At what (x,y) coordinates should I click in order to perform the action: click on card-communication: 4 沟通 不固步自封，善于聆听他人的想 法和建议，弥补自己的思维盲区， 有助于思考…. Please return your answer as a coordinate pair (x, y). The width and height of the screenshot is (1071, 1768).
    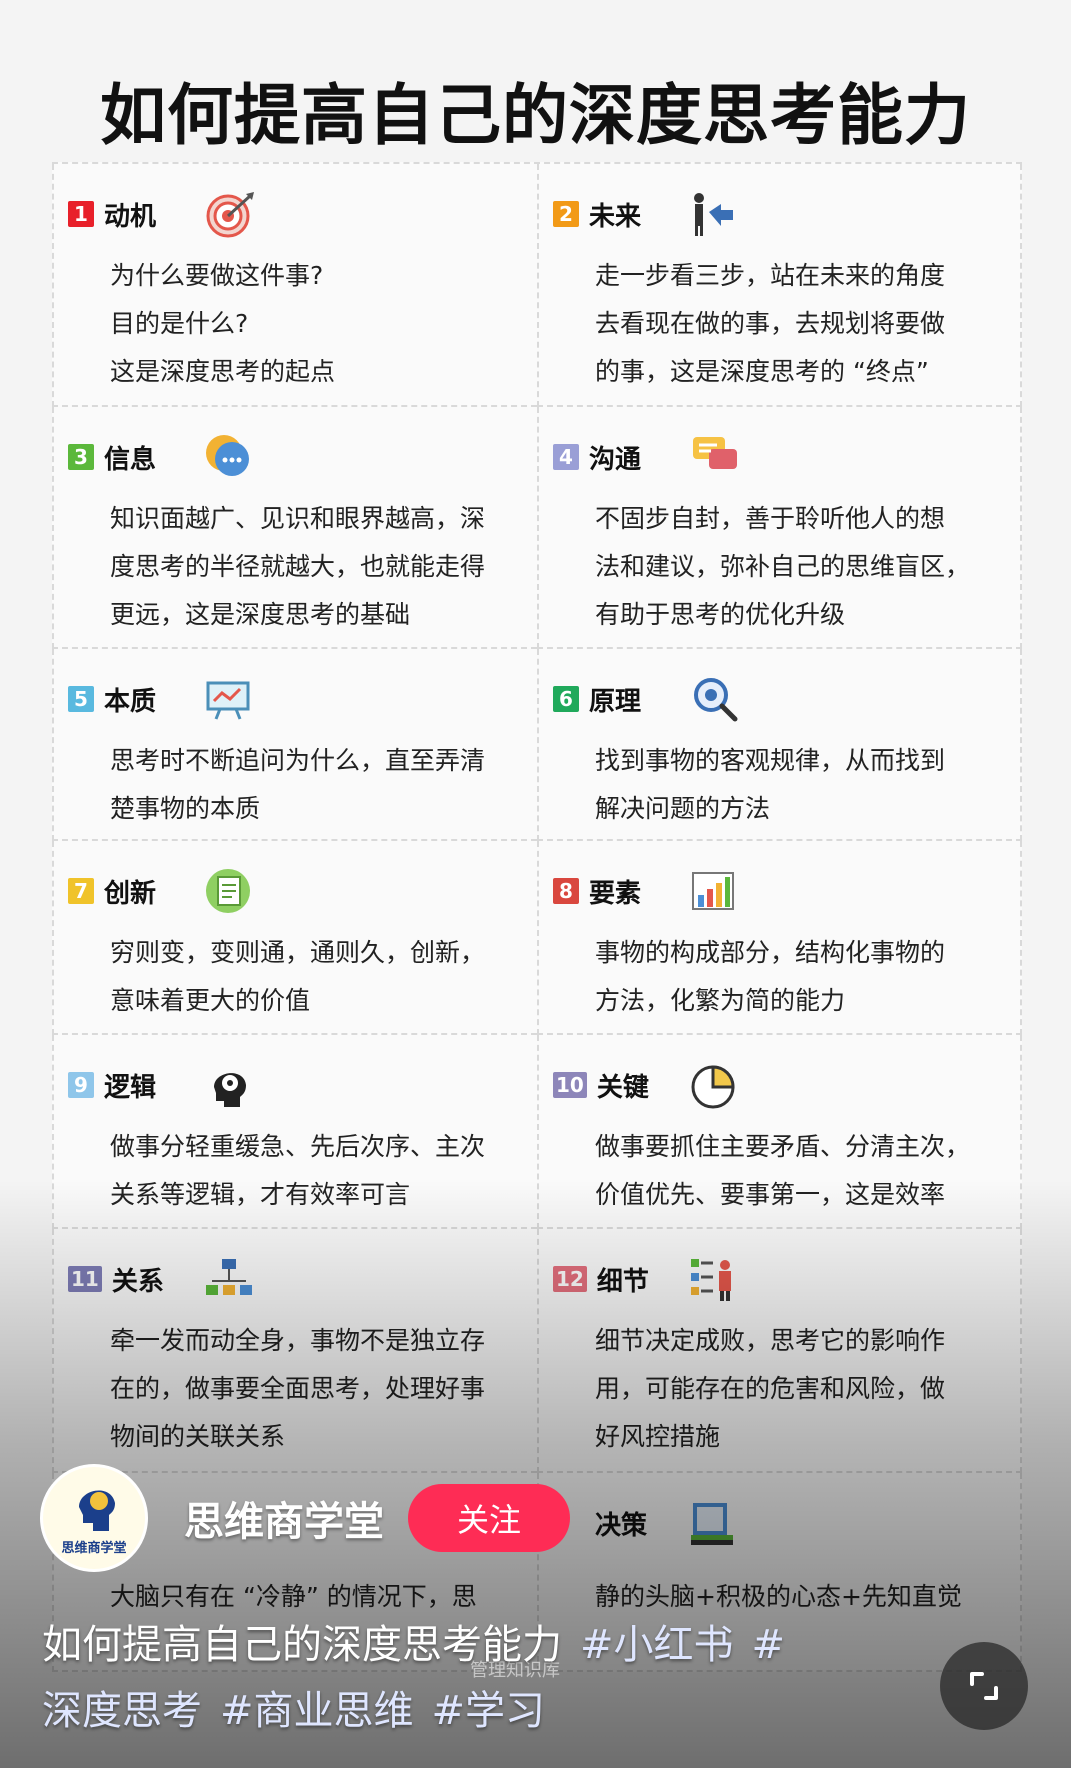
    Looking at the image, I should click on (779, 528).